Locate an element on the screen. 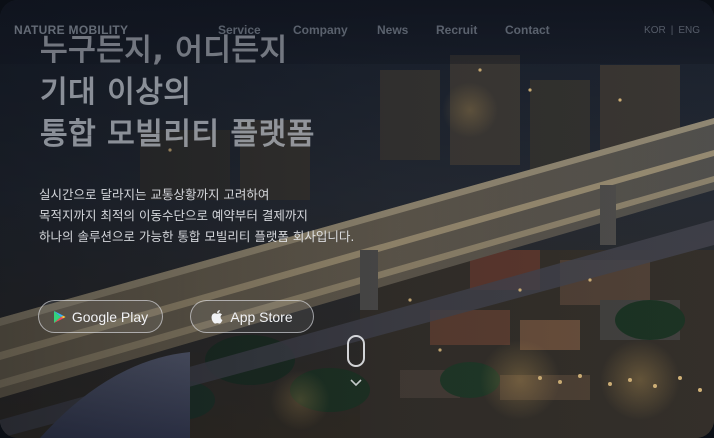  google-play-icon is located at coordinates (59, 317).